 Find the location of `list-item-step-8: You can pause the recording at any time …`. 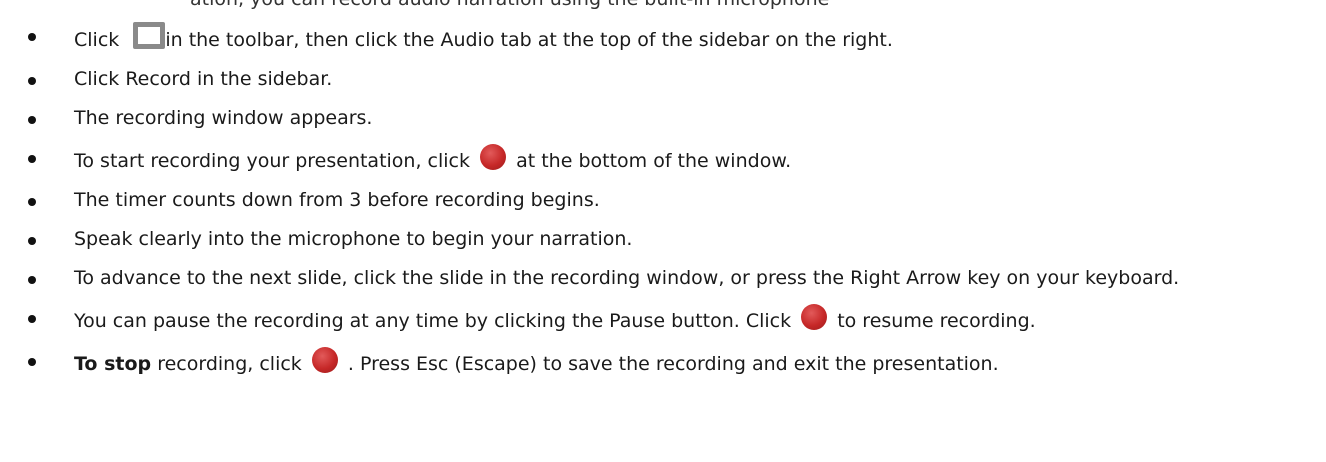

list-item-step-8: You can pause the recording at any time … is located at coordinates (663, 319).